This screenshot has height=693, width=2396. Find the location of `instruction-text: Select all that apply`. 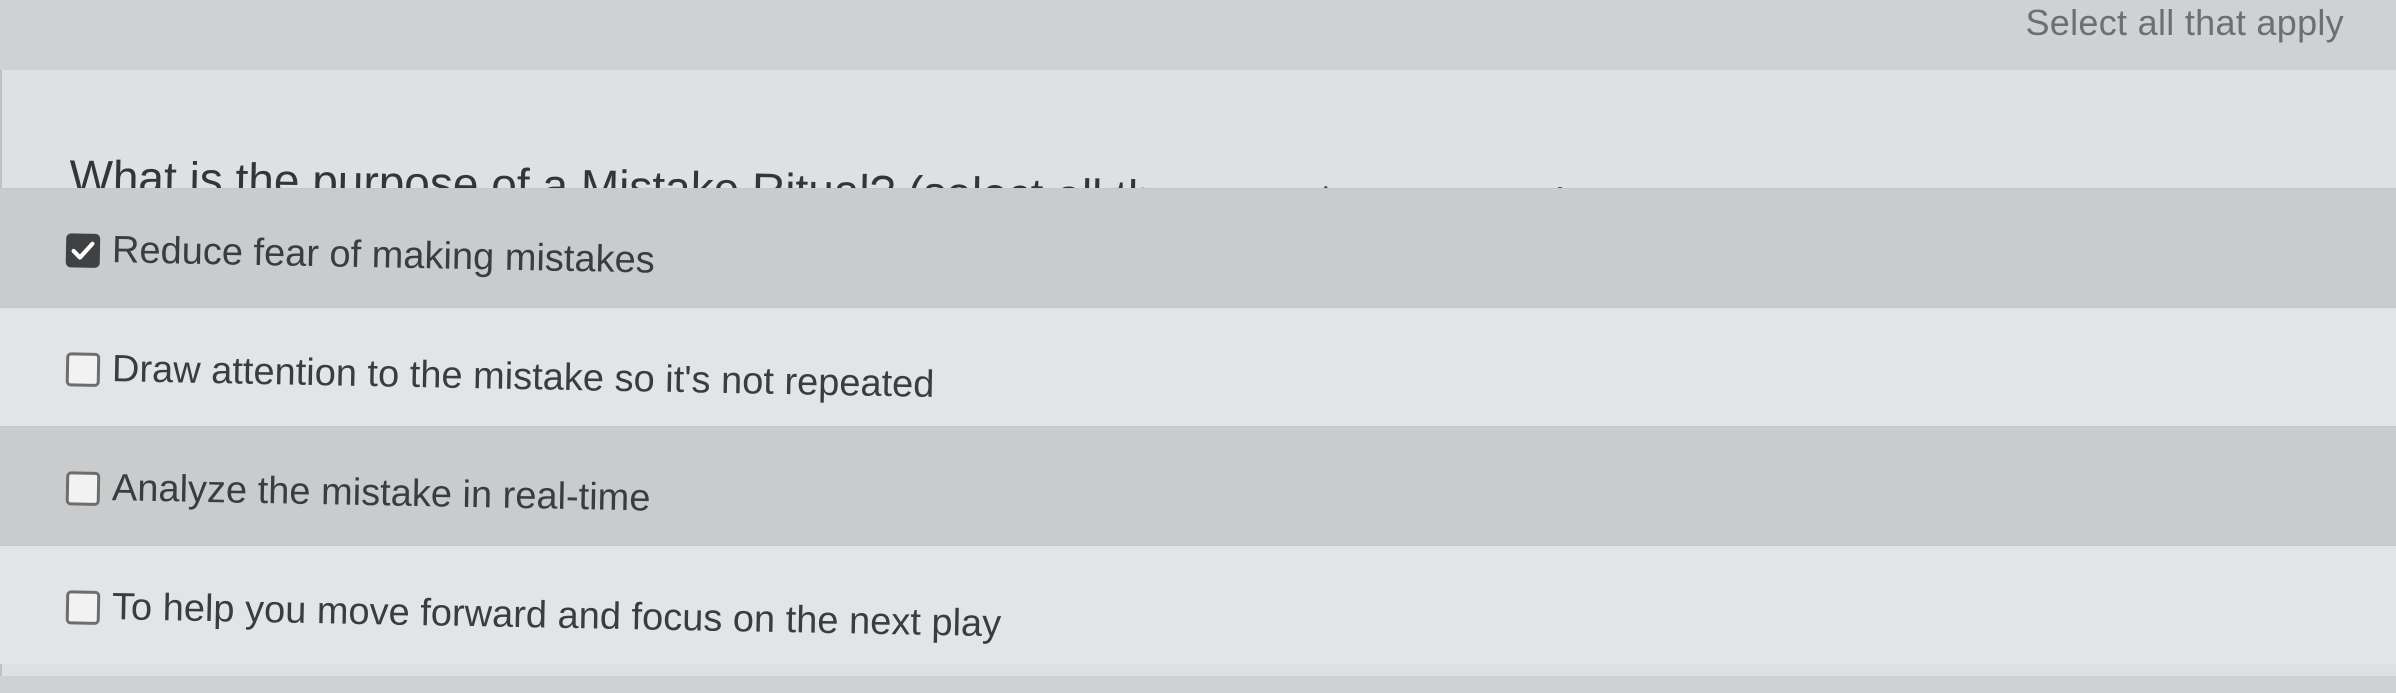

instruction-text: Select all that apply is located at coordinates (2184, 22).